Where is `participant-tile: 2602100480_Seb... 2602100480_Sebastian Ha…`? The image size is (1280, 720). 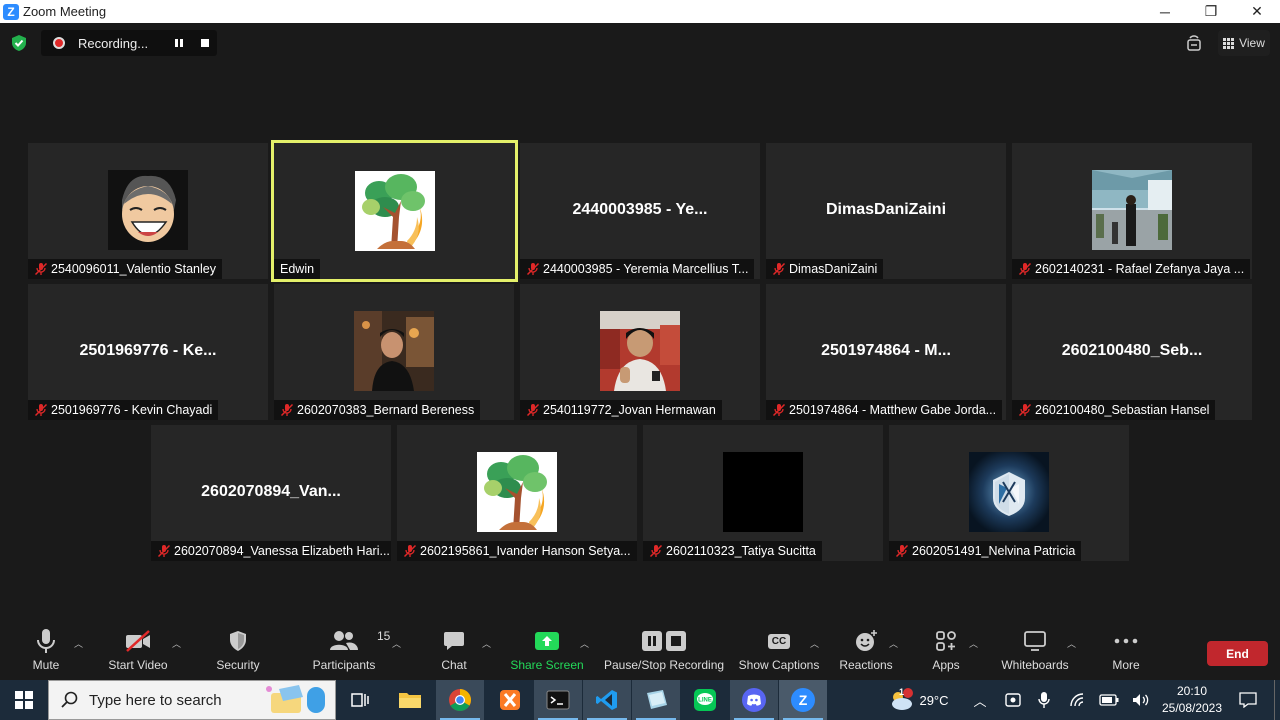 participant-tile: 2602100480_Seb... 2602100480_Sebastian Ha… is located at coordinates (1132, 352).